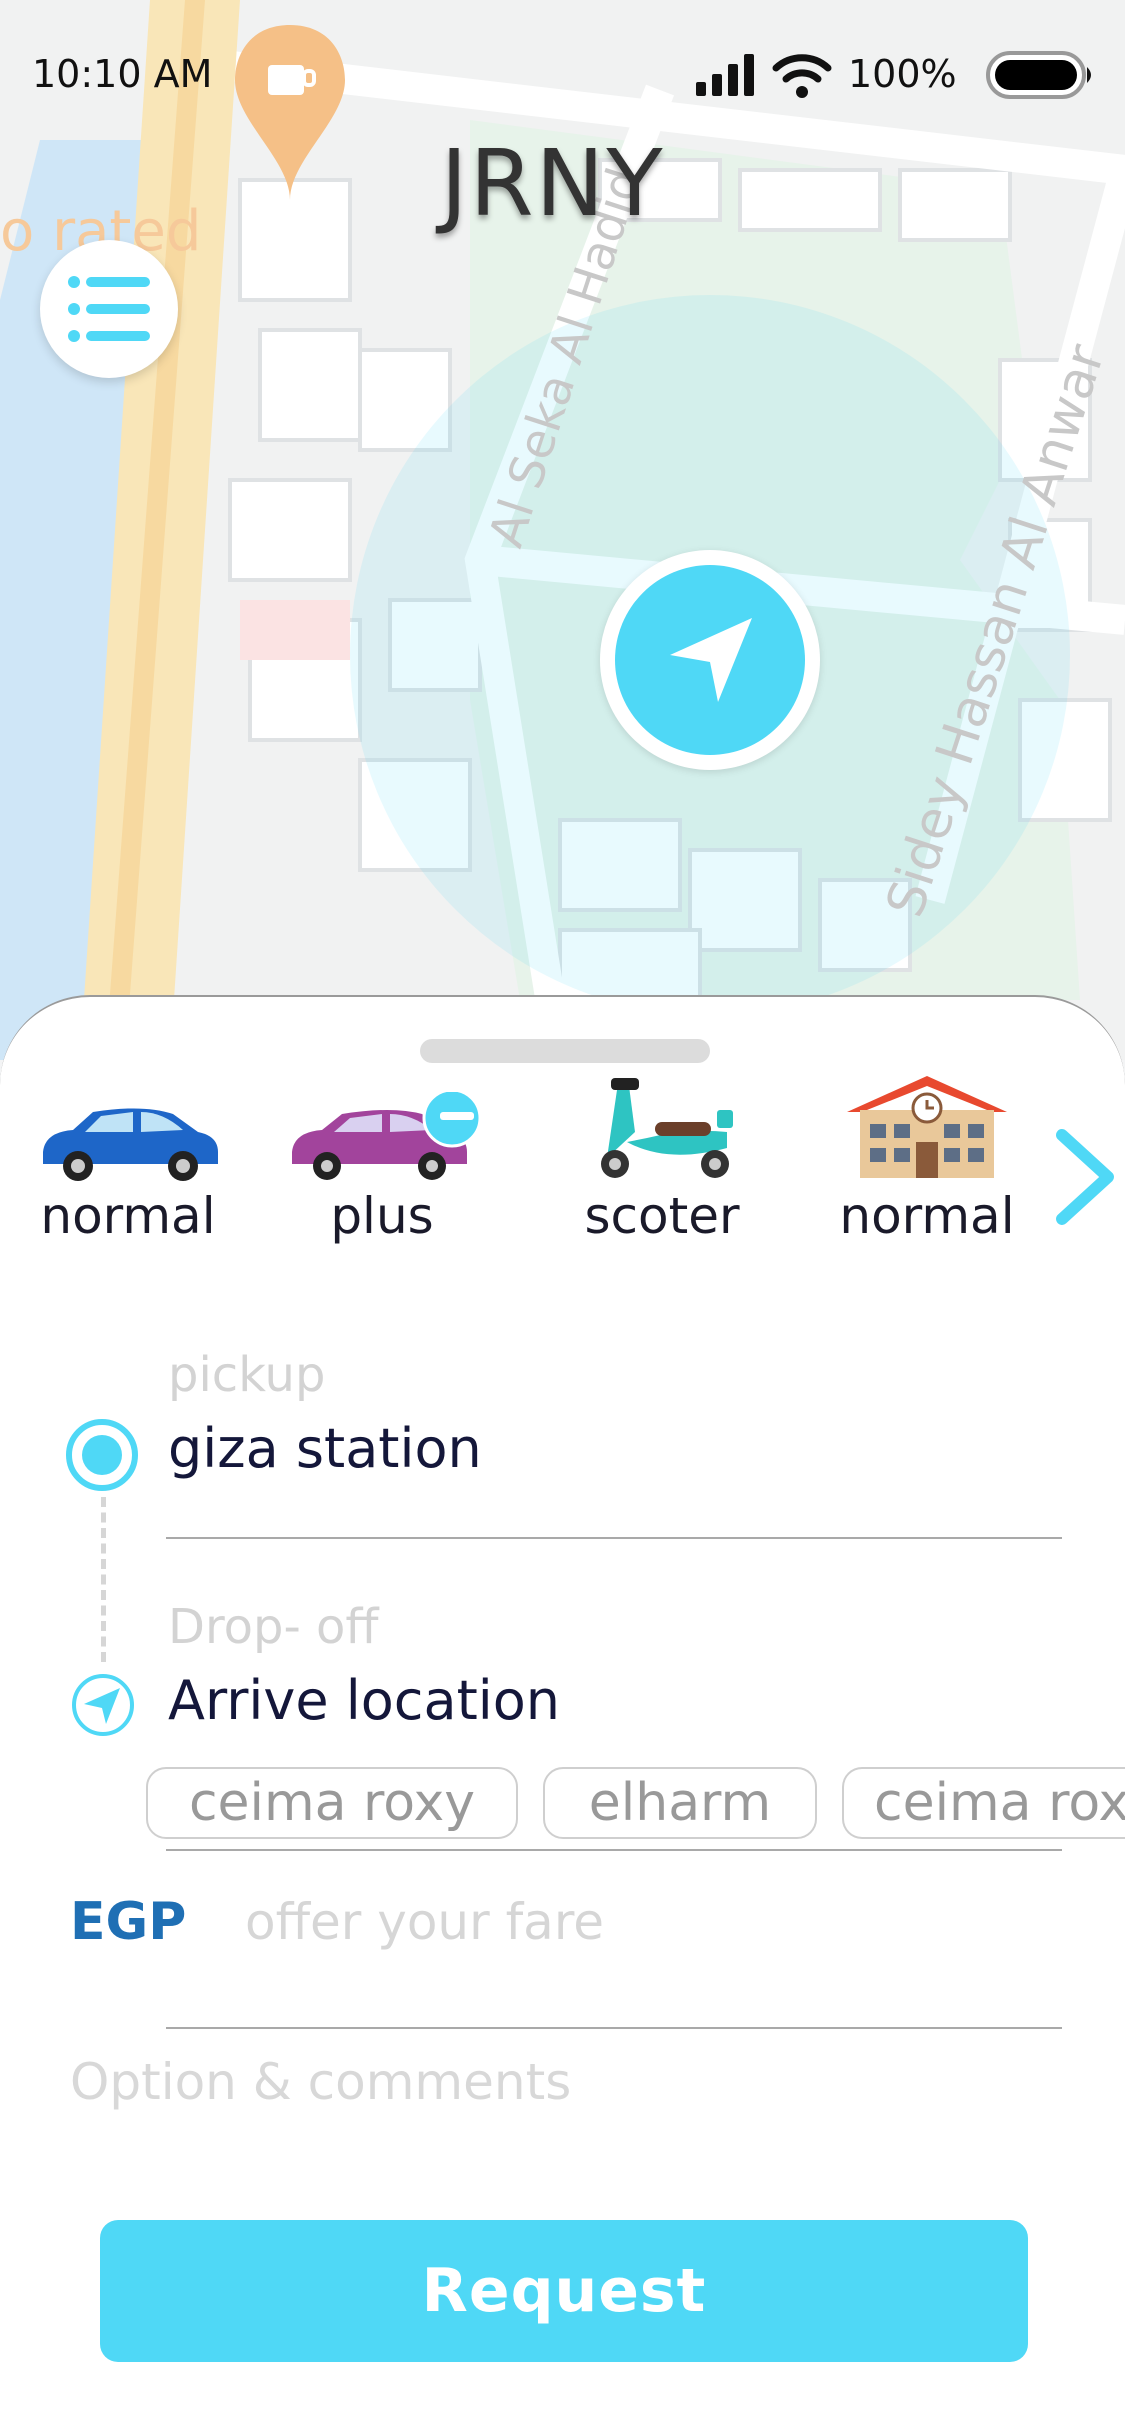  I want to click on wifi-icon, so click(802, 76).